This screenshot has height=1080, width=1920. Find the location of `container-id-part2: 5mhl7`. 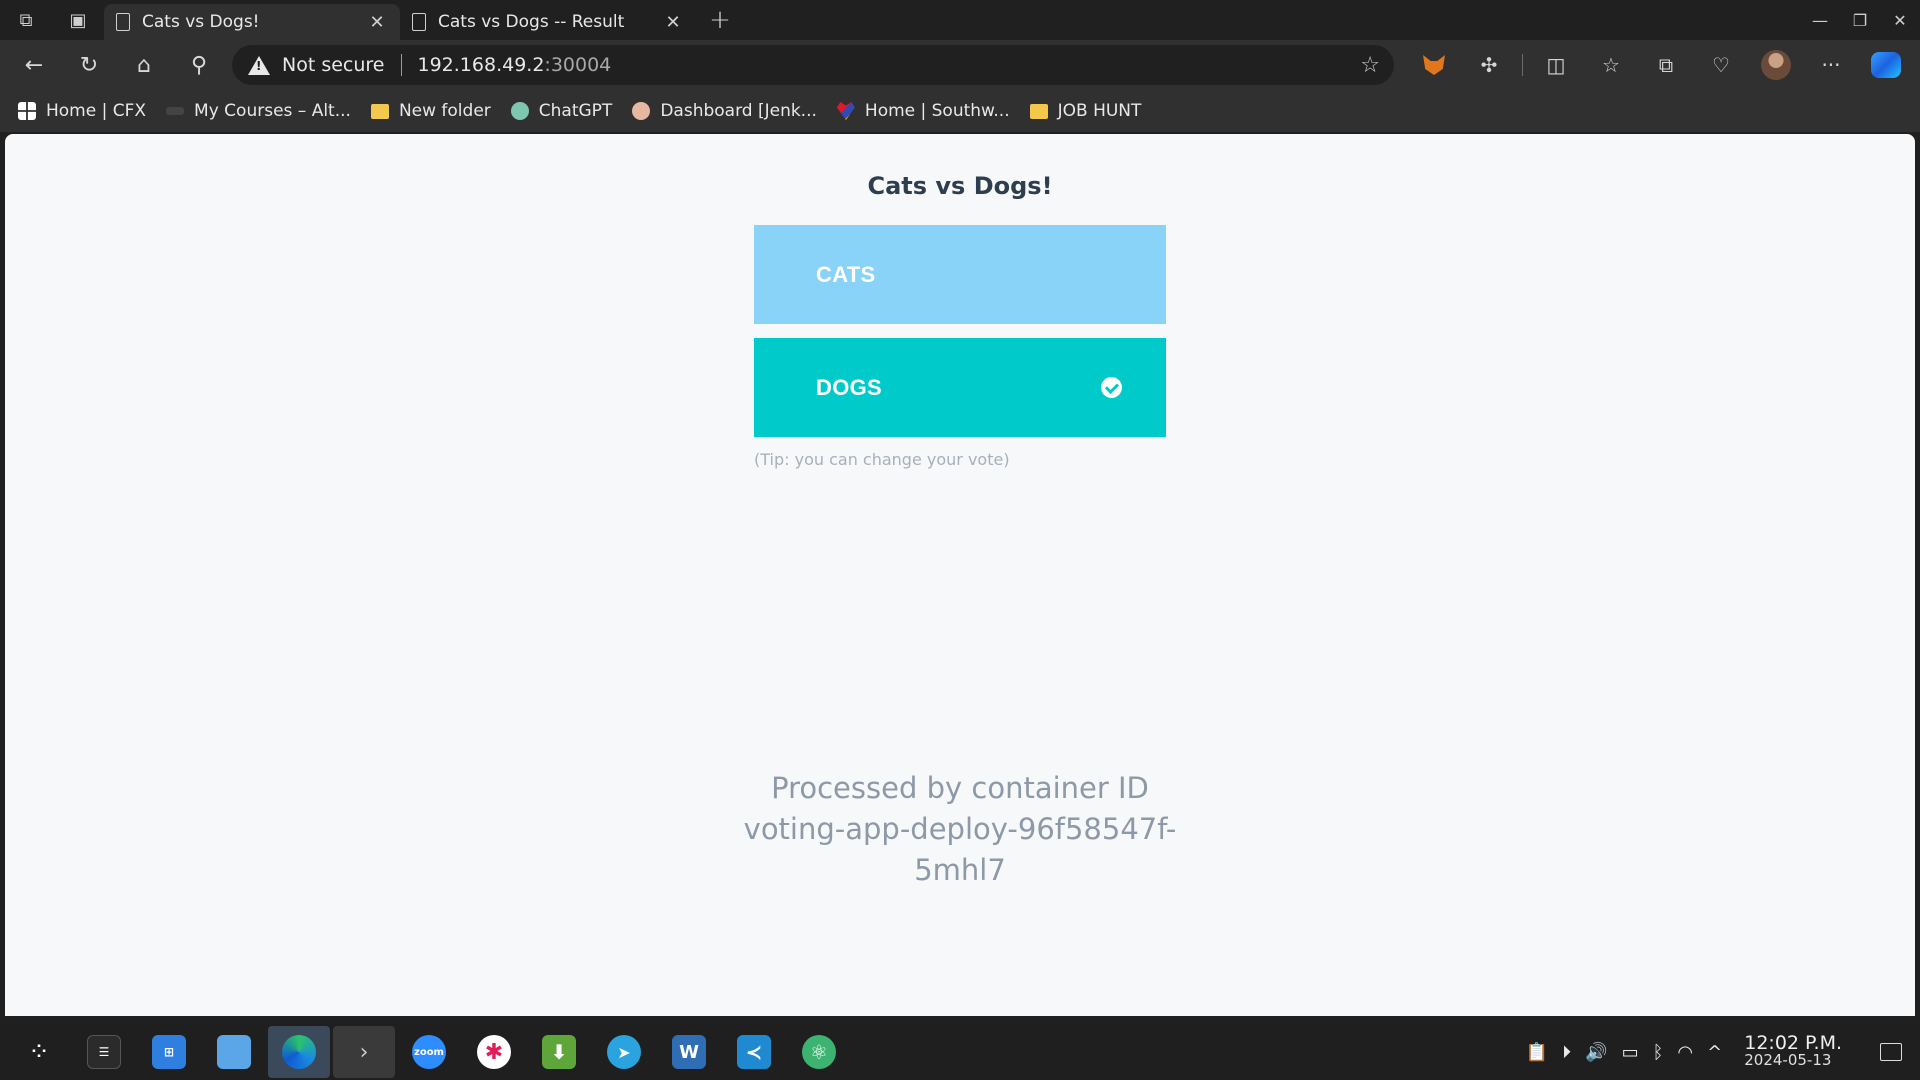

container-id-part2: 5mhl7 is located at coordinates (960, 870).